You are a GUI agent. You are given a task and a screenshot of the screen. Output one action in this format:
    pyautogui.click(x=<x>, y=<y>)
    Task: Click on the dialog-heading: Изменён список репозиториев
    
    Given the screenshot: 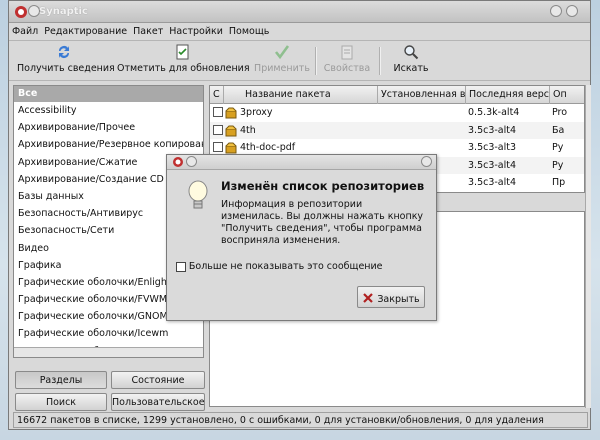 What is the action you would take?
    pyautogui.click(x=323, y=186)
    